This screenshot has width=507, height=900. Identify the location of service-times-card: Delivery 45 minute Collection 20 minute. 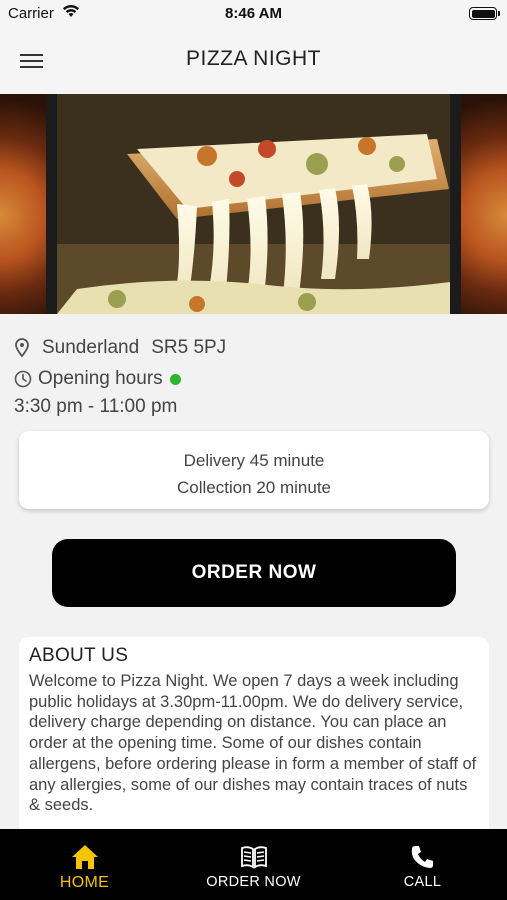
(254, 470).